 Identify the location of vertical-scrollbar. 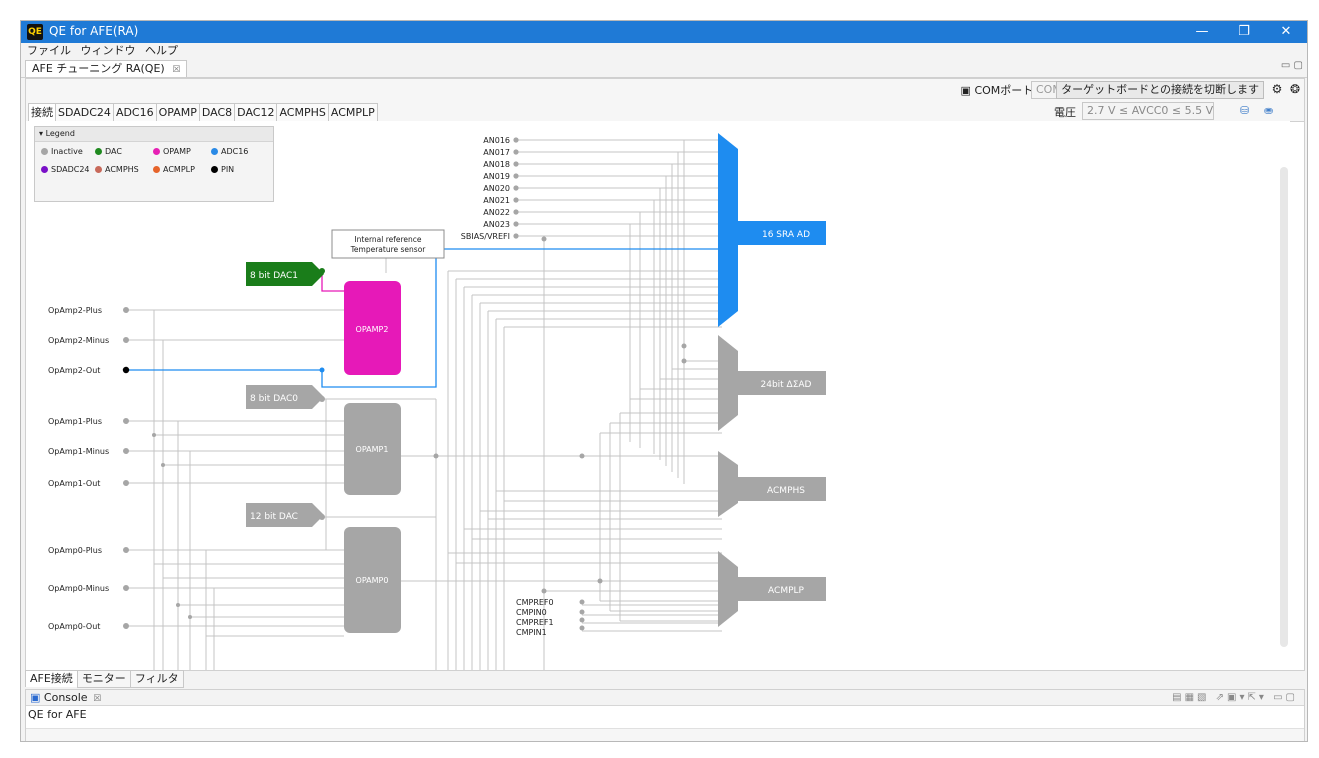
(1284, 407).